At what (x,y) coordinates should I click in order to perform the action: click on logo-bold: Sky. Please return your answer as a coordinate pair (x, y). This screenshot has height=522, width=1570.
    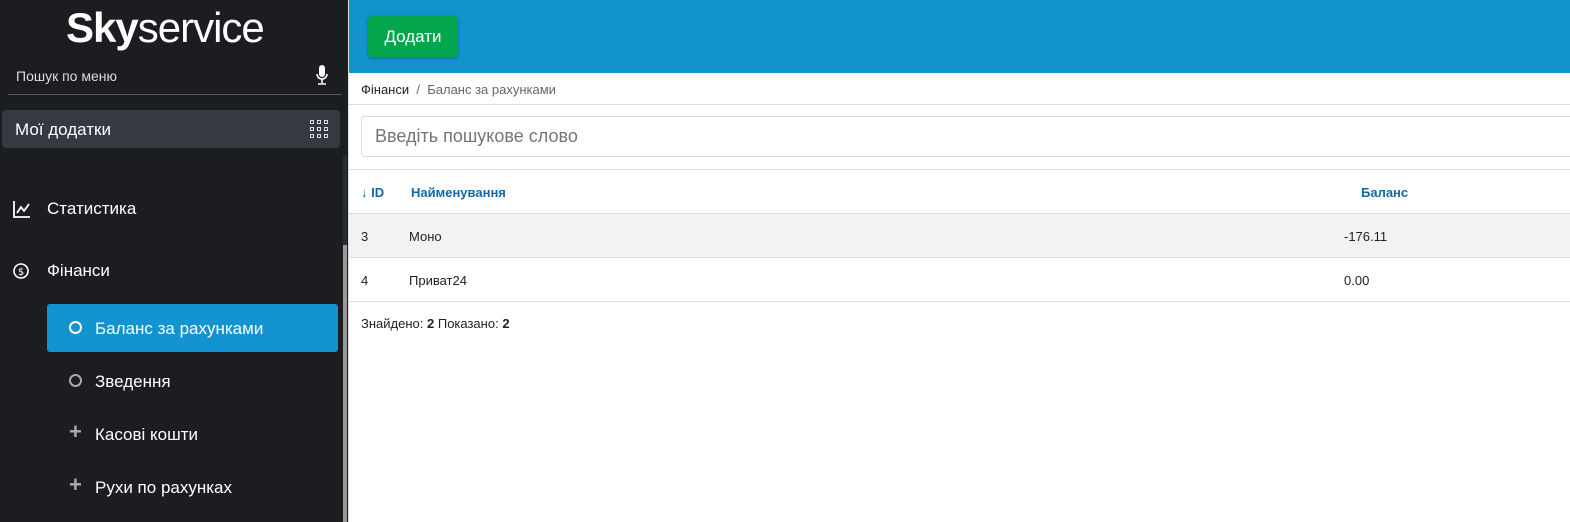
    Looking at the image, I should click on (102, 27).